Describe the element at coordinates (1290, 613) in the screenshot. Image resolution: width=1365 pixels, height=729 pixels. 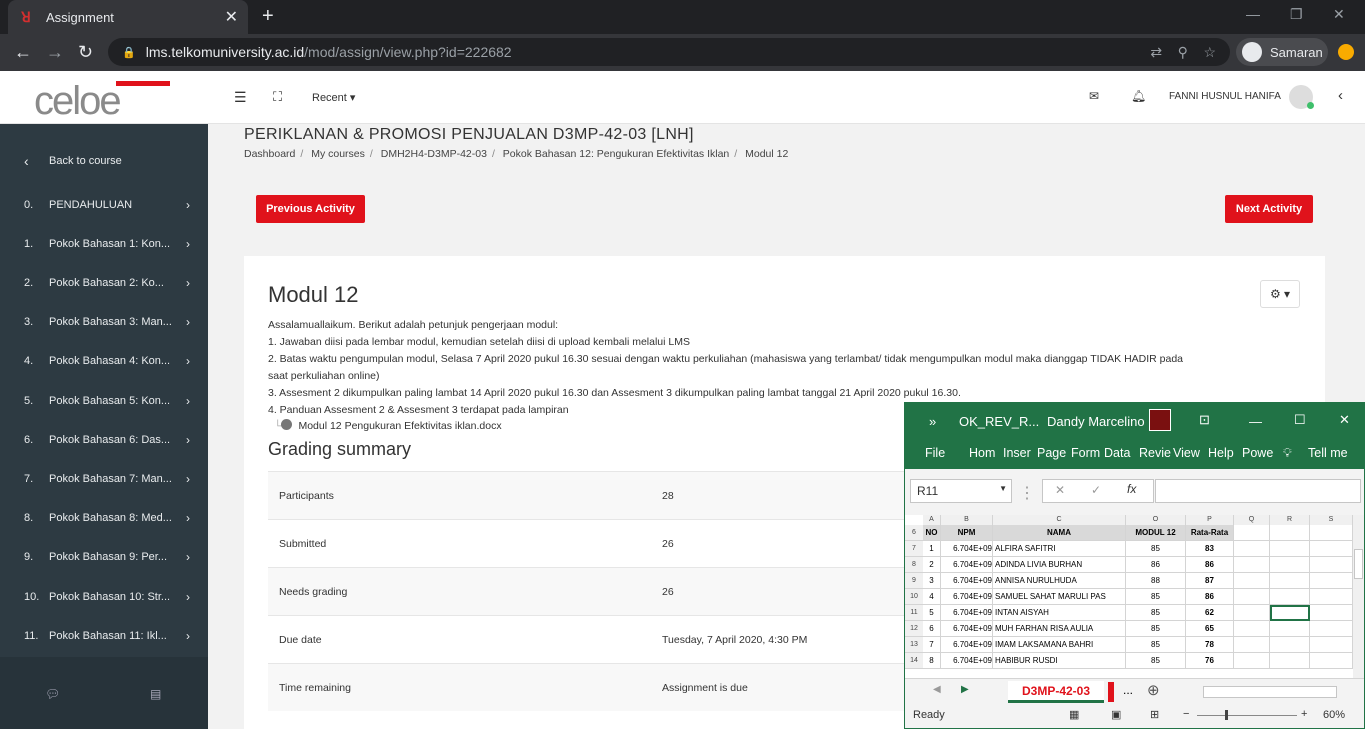
I see `selected-cell` at that location.